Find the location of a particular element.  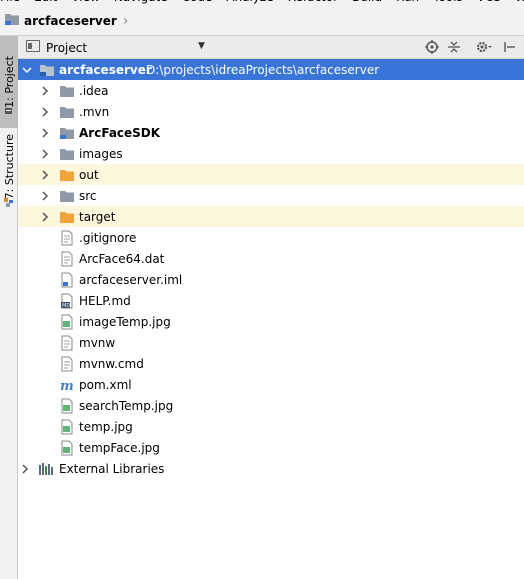

svg-text: MD is located at coordinates (66, 306).